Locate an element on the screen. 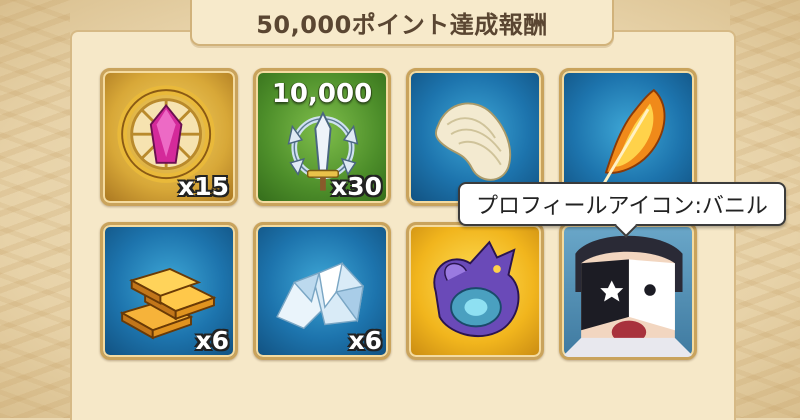  tooltip-text: プロフィールアイコン:バニル is located at coordinates (622, 206).